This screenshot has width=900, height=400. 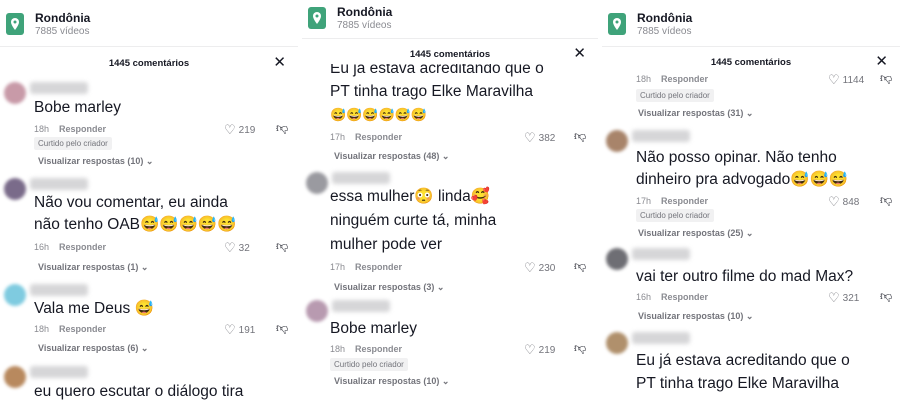 I want to click on like-count: 382, so click(x=547, y=138).